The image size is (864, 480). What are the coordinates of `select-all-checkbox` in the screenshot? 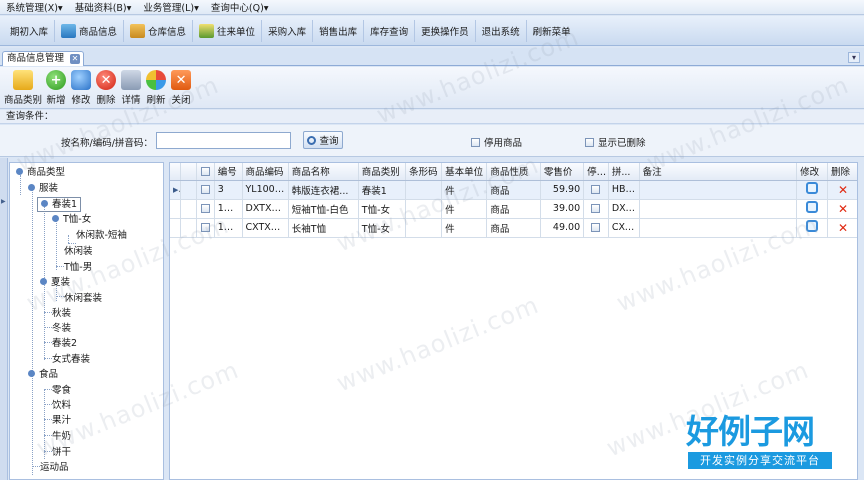 It's located at (205, 171).